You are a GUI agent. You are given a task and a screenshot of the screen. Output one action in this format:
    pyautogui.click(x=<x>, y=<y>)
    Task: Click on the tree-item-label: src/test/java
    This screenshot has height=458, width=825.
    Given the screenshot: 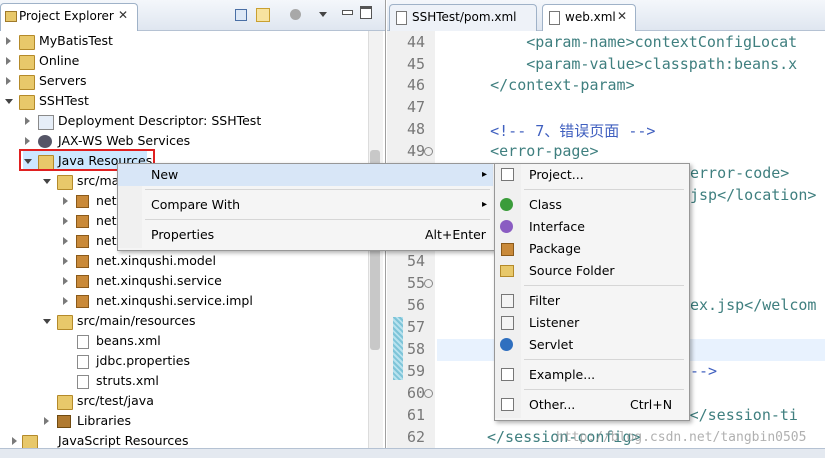 What is the action you would take?
    pyautogui.click(x=115, y=400)
    